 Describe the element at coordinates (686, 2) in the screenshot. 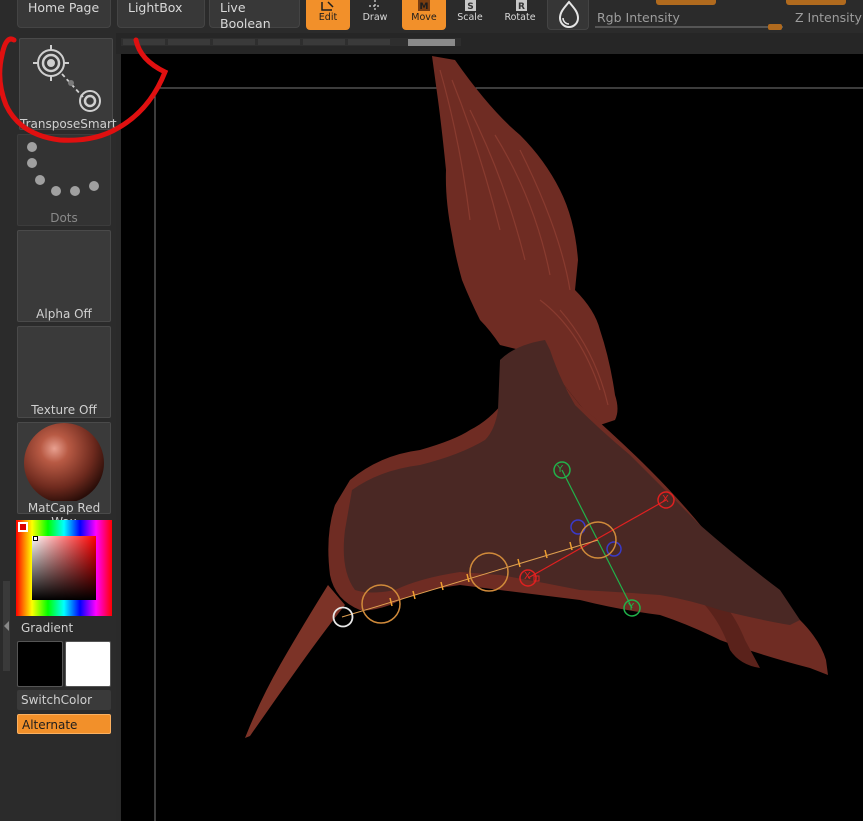

I see `rgb-intensity-knob` at that location.